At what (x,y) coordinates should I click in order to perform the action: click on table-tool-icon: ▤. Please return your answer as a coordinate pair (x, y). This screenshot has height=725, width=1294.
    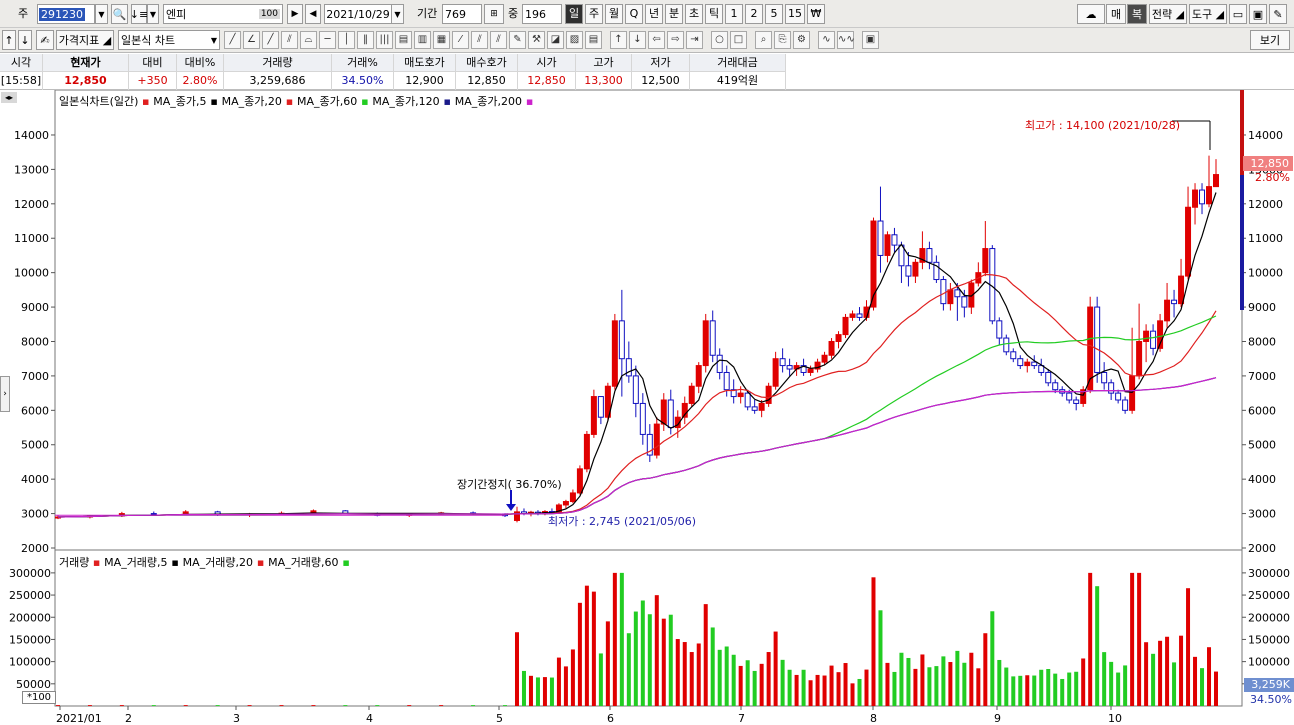
    Looking at the image, I should click on (593, 40).